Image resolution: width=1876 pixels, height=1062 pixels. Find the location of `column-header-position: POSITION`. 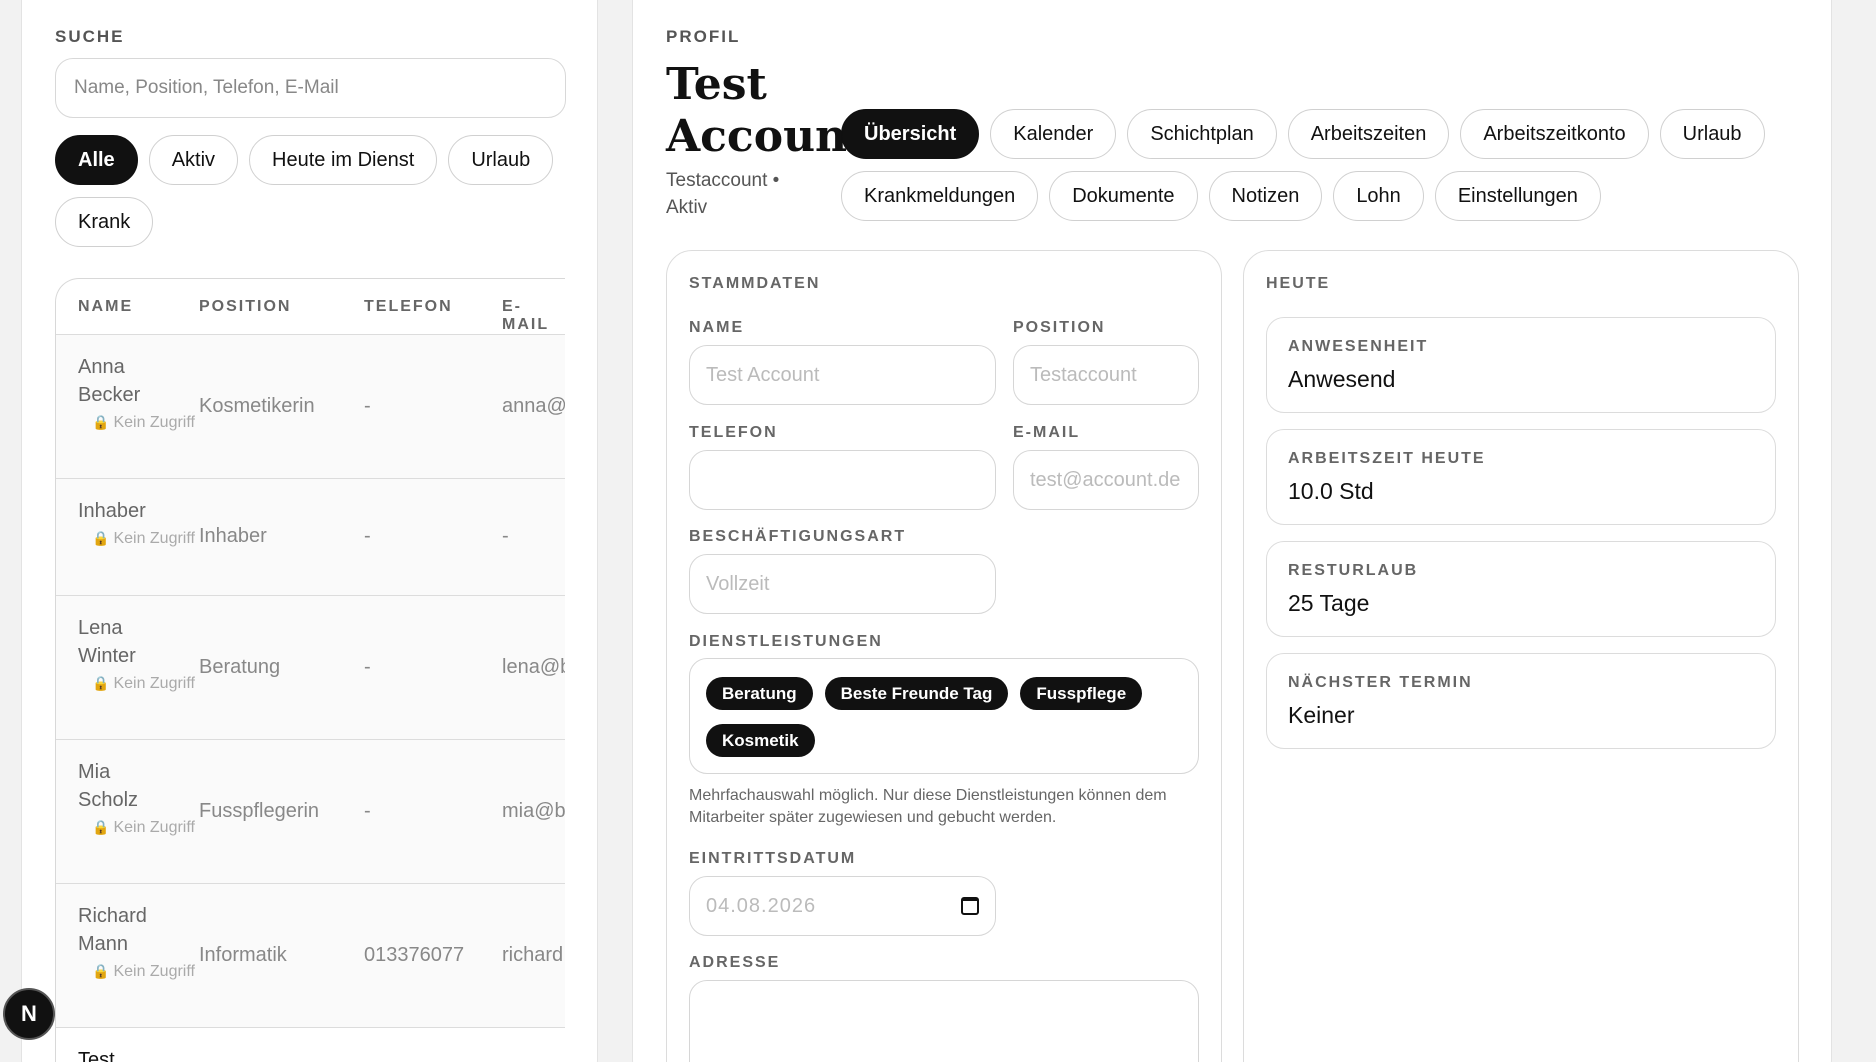

column-header-position: POSITION is located at coordinates (245, 307).